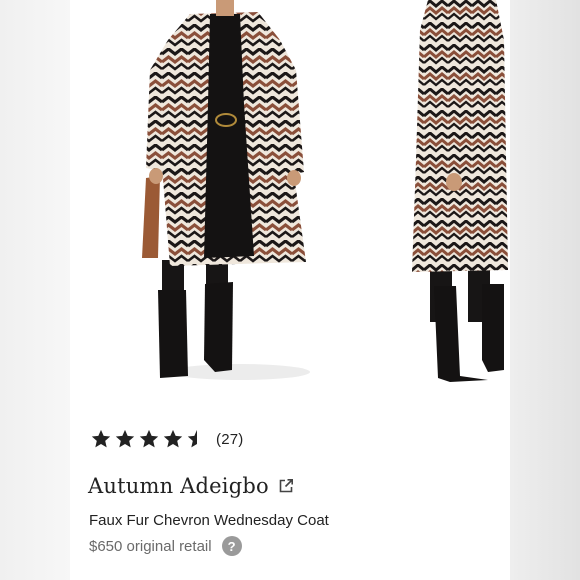  I want to click on designer-row: Autumn Adeigbo, so click(191, 486).